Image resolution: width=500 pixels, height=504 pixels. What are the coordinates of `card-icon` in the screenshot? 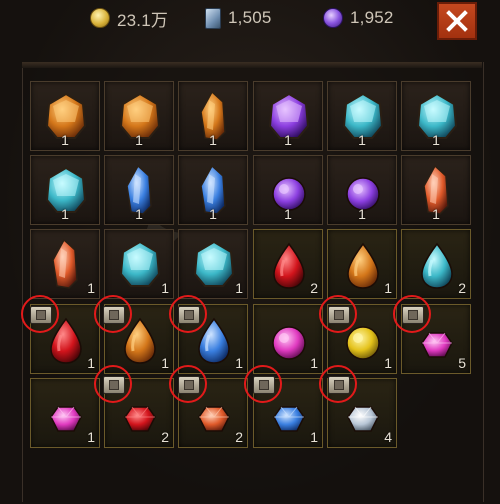 It's located at (213, 18).